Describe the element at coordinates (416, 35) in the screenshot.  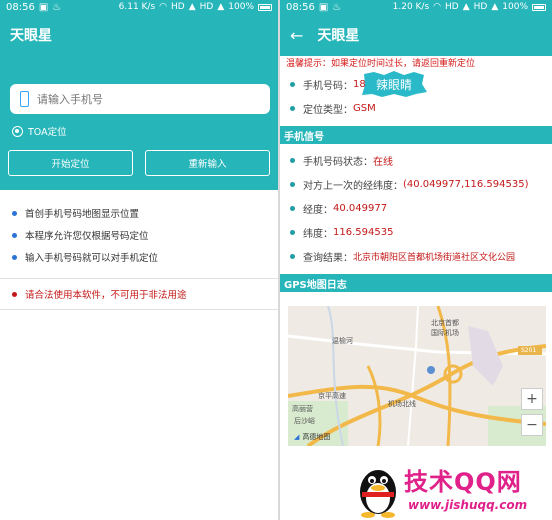
I see `app-bar: ← 天眼星` at that location.